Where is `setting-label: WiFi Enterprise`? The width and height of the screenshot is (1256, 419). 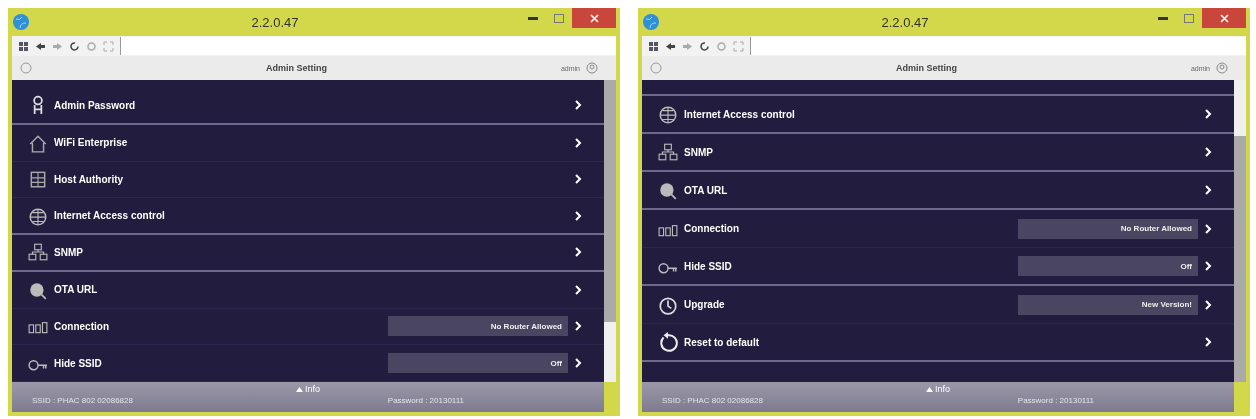
setting-label: WiFi Enterprise is located at coordinates (311, 143).